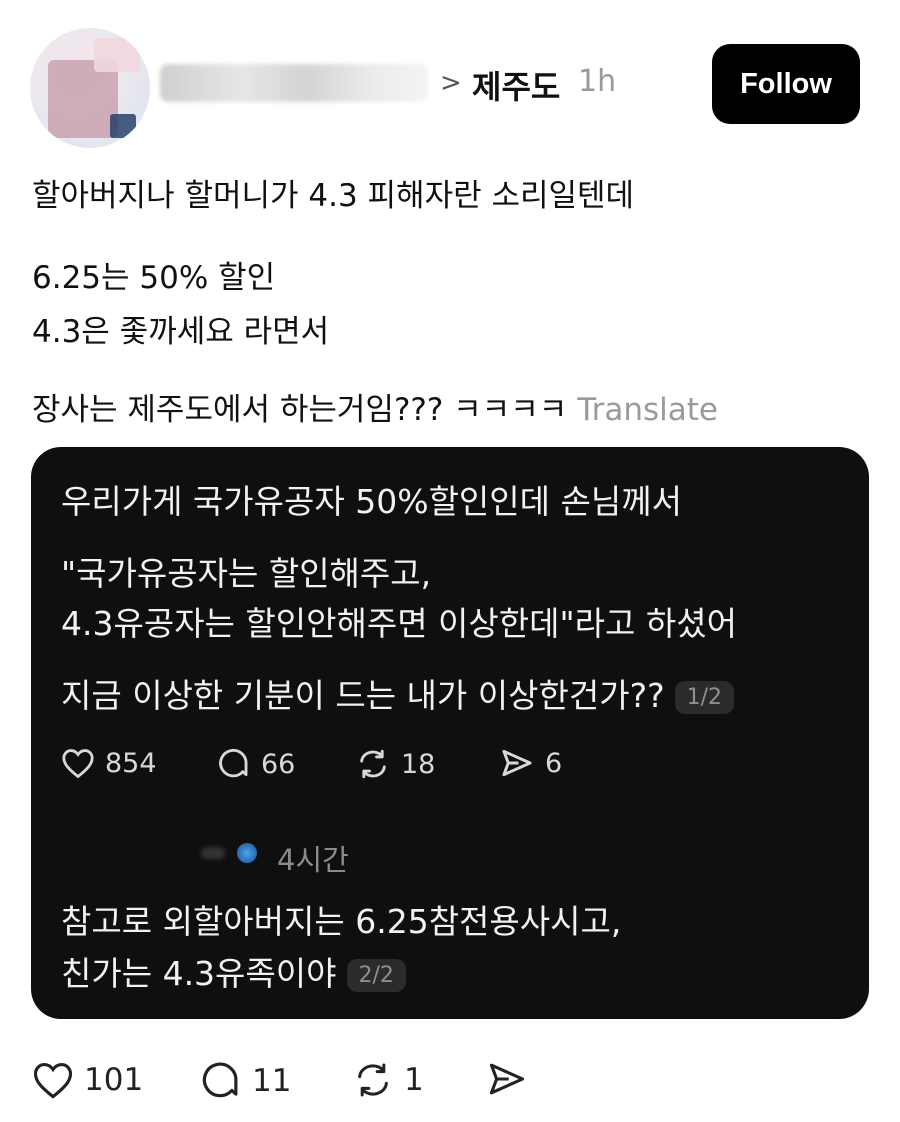 Image resolution: width=900 pixels, height=1122 pixels. What do you see at coordinates (294, 83) in the screenshot?
I see `username-redacted` at bounding box center [294, 83].